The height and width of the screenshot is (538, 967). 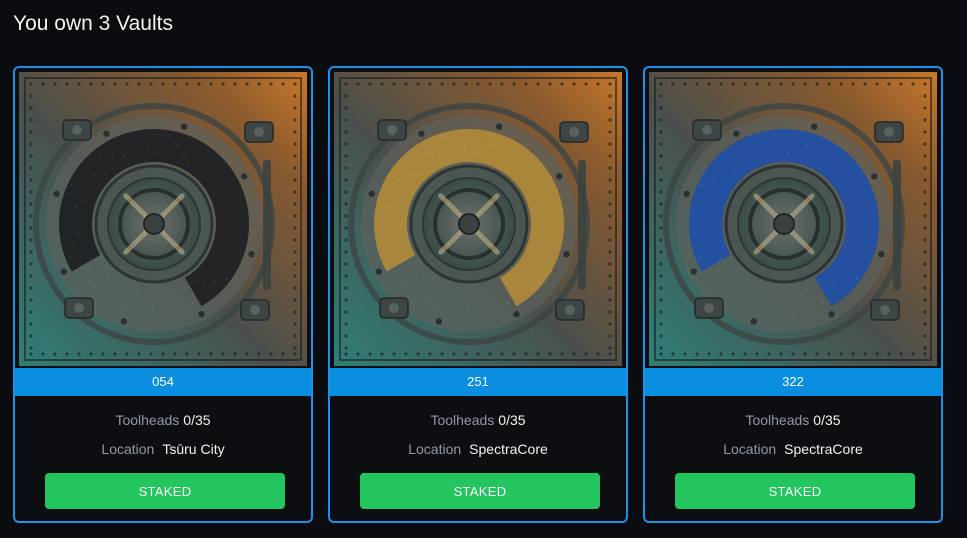 I want to click on page-title: You own 3 Vaults, so click(x=93, y=23).